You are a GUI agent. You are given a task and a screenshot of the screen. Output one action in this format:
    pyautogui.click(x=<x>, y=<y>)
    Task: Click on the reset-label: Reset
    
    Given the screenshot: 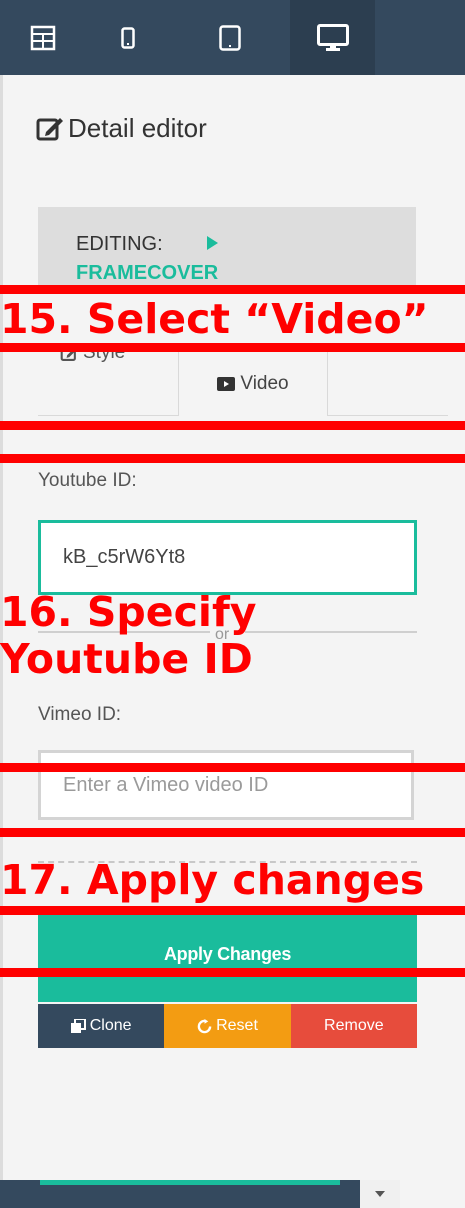 What is the action you would take?
    pyautogui.click(x=237, y=1025)
    